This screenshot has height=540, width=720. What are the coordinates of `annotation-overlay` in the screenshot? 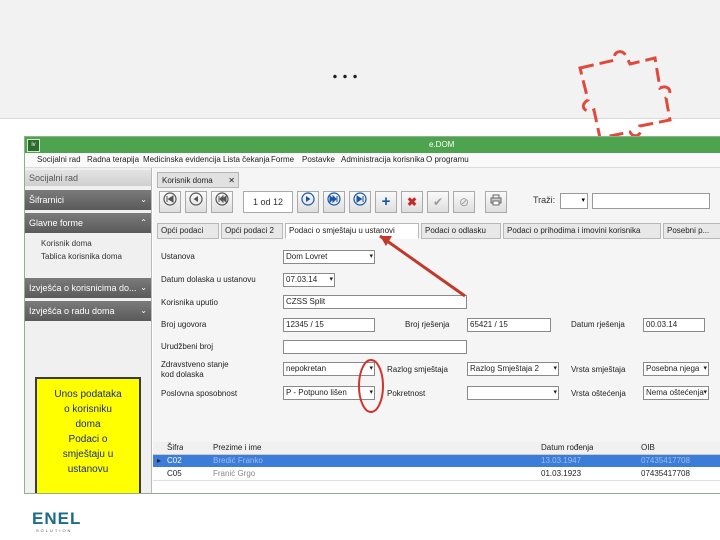 It's located at (412, 323).